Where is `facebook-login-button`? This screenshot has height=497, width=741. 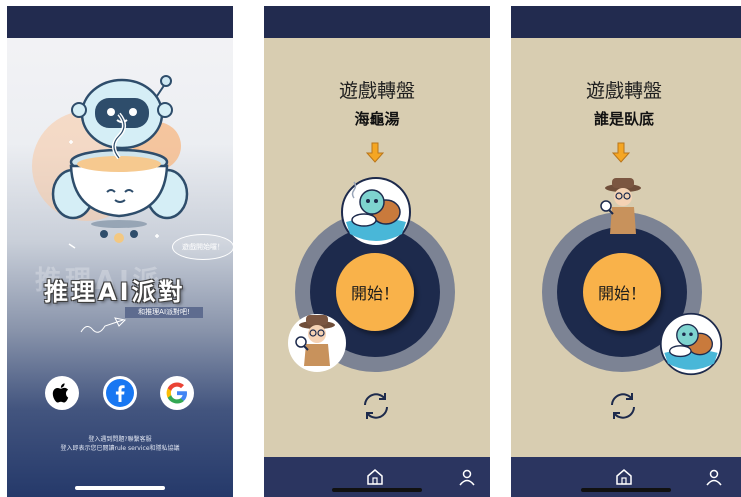
facebook-login-button is located at coordinates (120, 393).